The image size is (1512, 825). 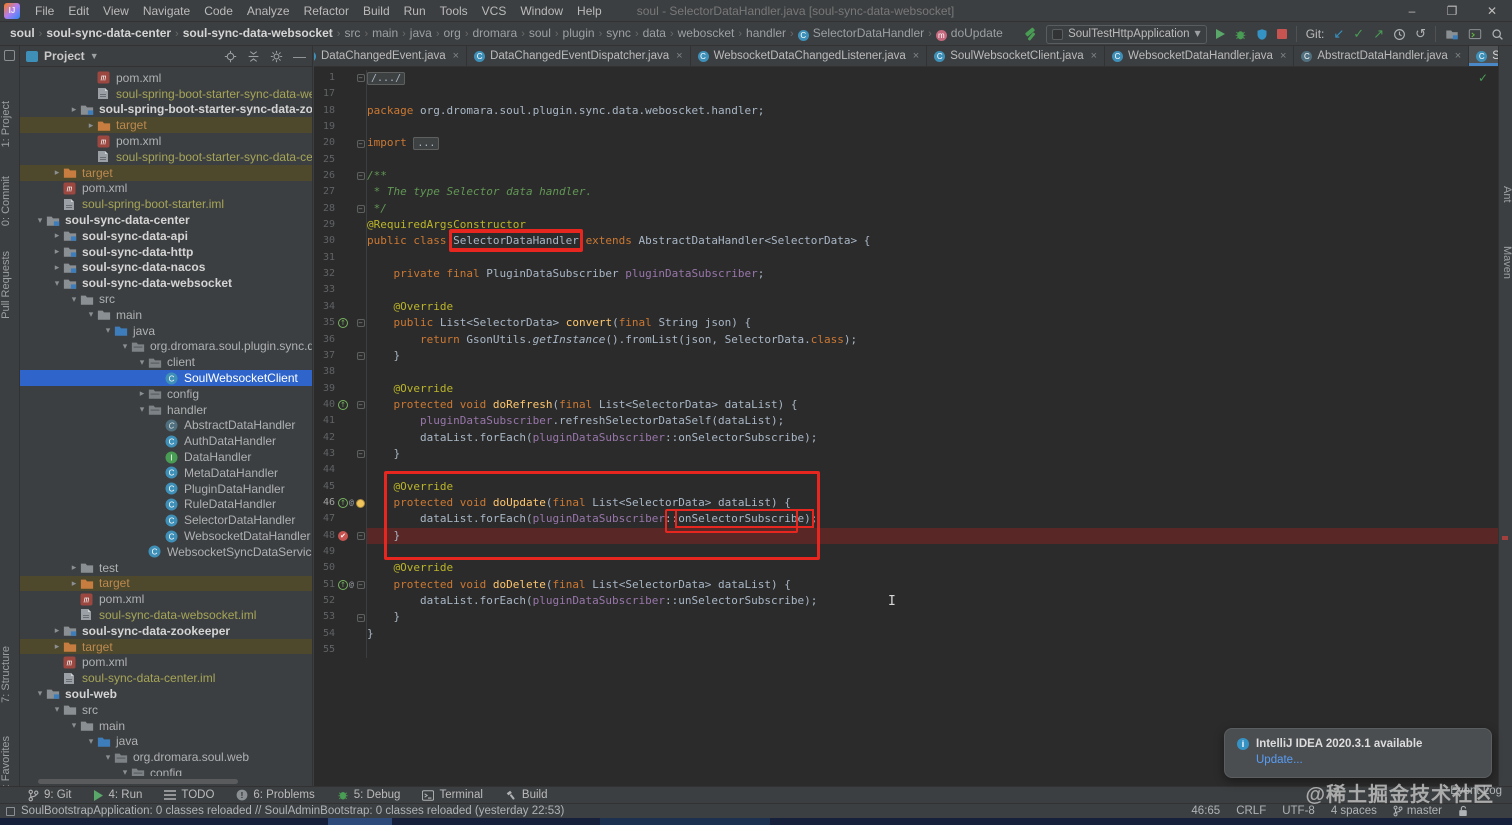 What do you see at coordinates (1220, 34) in the screenshot?
I see `run-button` at bounding box center [1220, 34].